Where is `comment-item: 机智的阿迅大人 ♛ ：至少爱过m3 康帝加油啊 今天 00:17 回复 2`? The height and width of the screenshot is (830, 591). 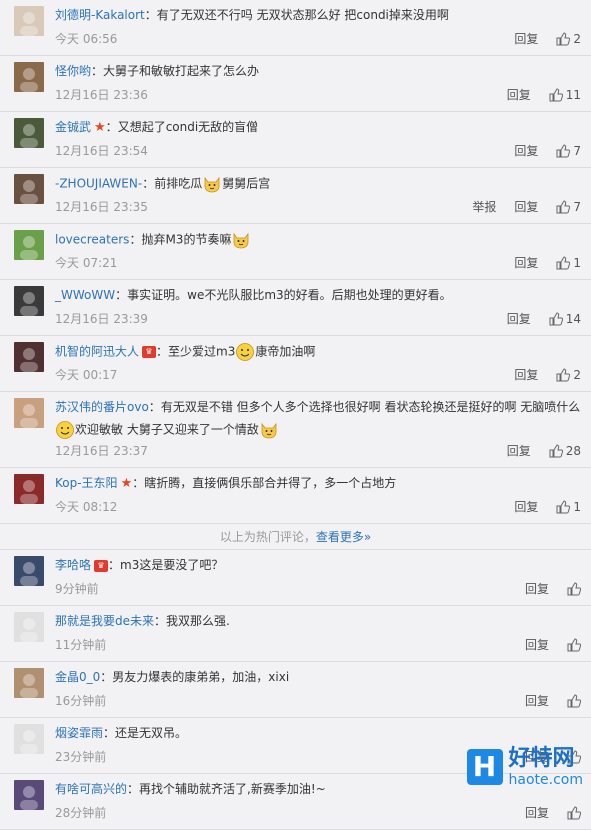
comment-item: 机智的阿迅大人 ♛ ：至少爱过m3 康帝加油啊 今天 00:17 回复 2 is located at coordinates (295, 364).